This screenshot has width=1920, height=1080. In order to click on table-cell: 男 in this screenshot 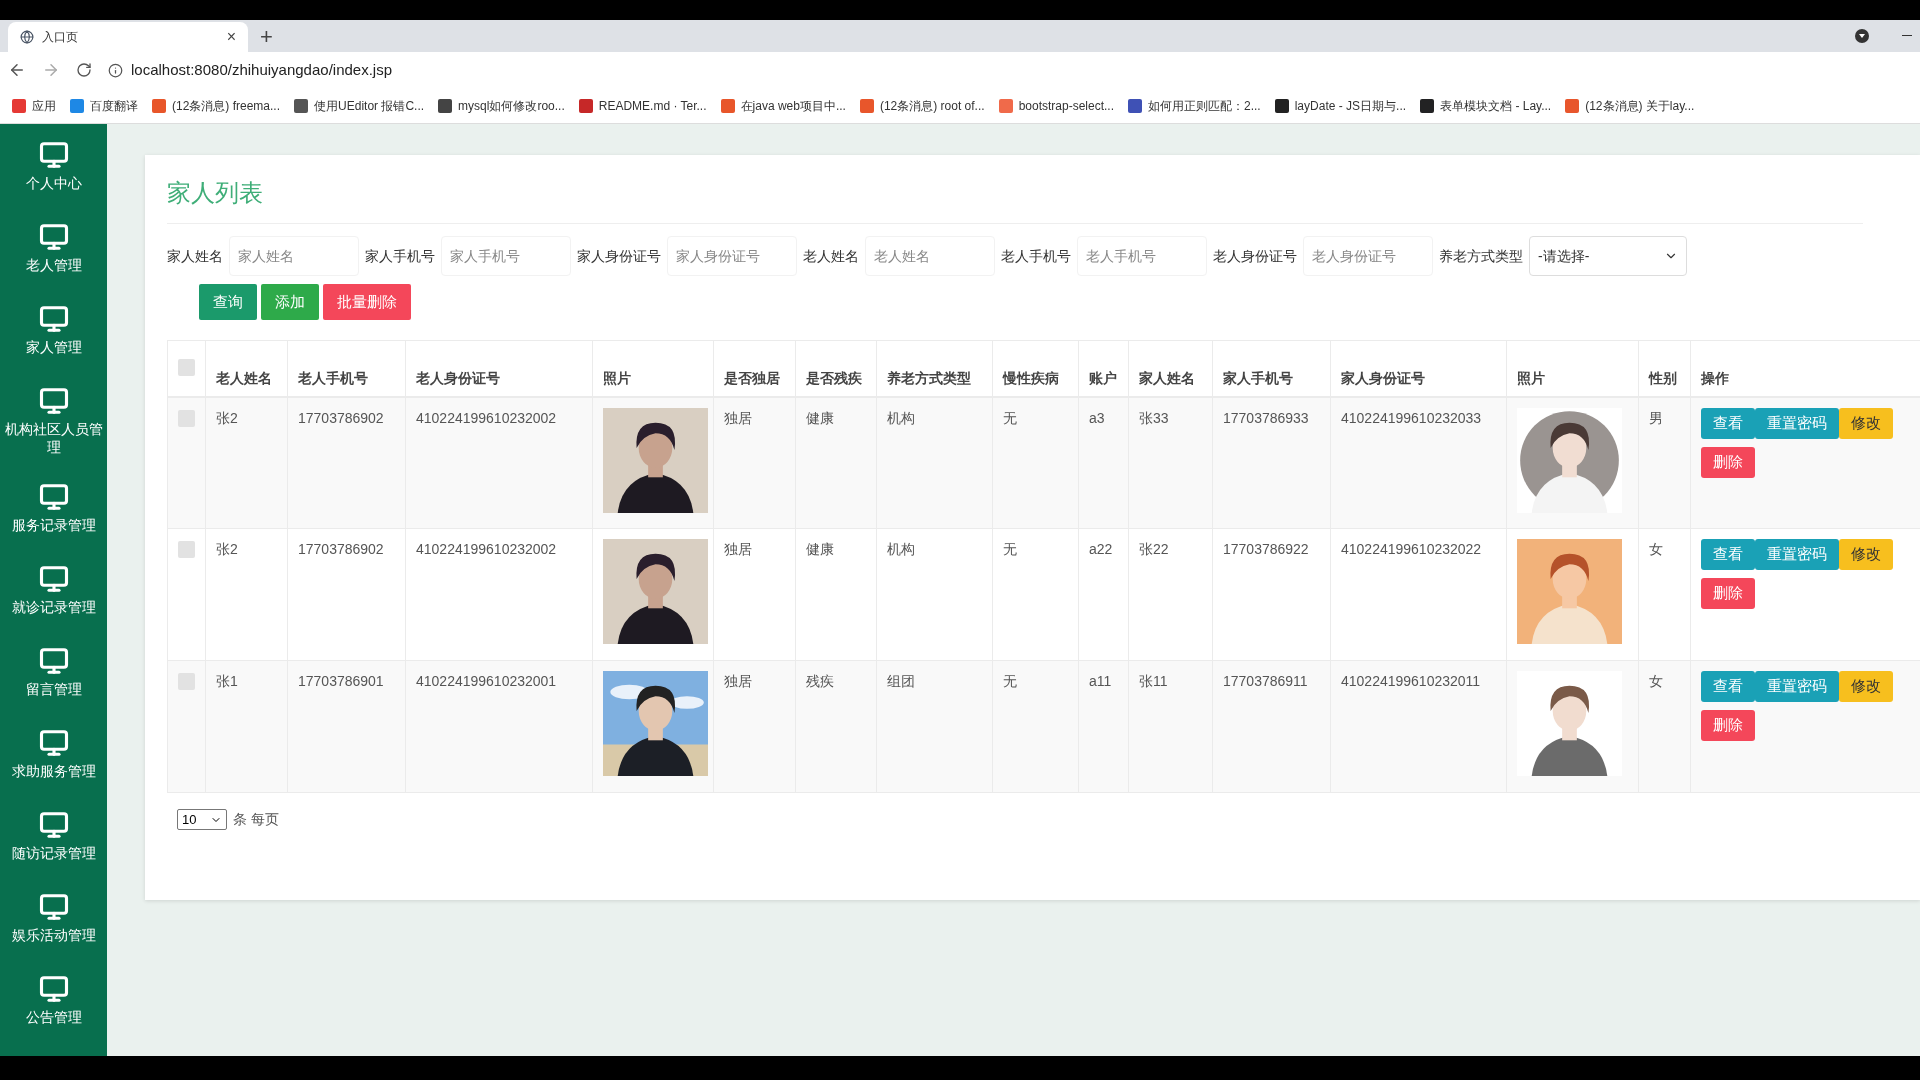, I will do `click(1656, 417)`.